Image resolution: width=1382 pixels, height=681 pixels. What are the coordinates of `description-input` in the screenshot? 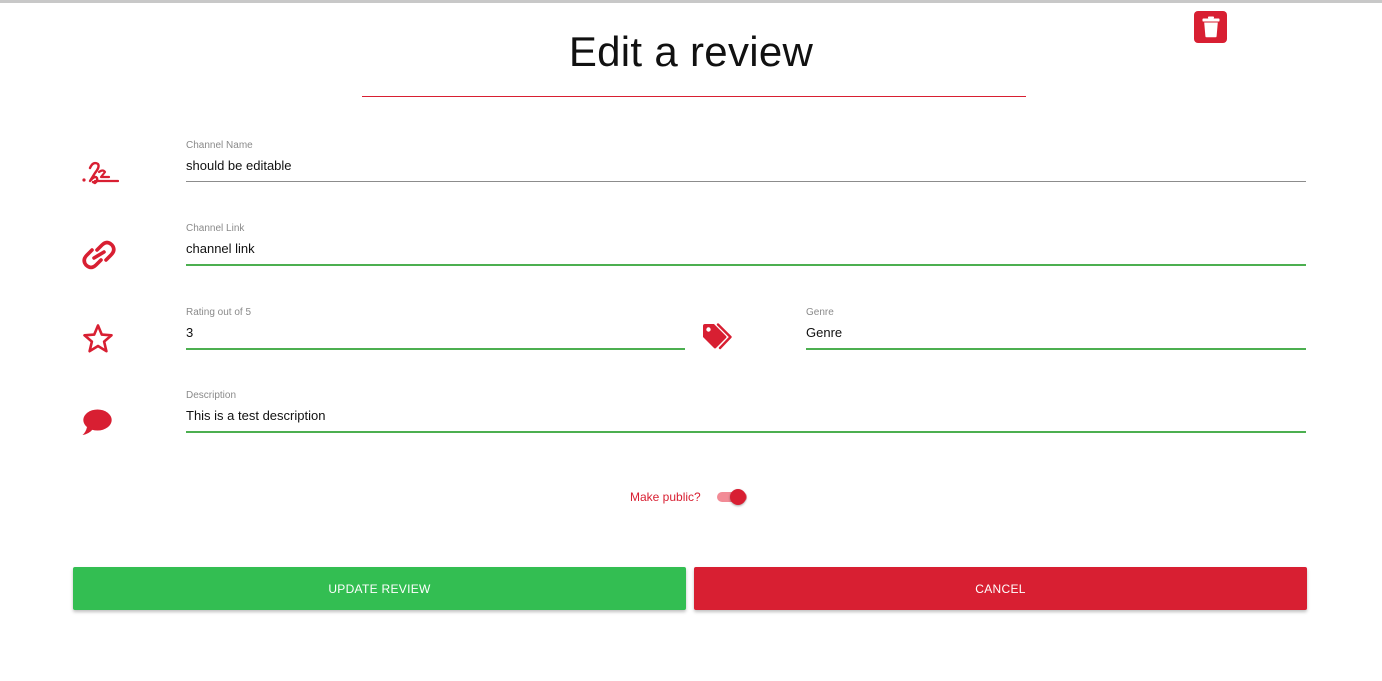 It's located at (746, 415).